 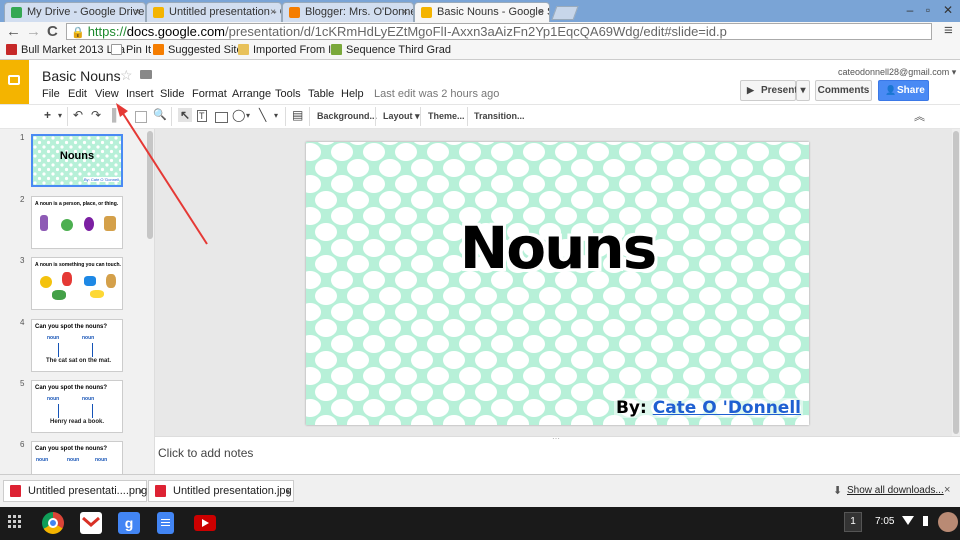 I want to click on notes-resize-handle: ⋯, so click(x=556, y=438).